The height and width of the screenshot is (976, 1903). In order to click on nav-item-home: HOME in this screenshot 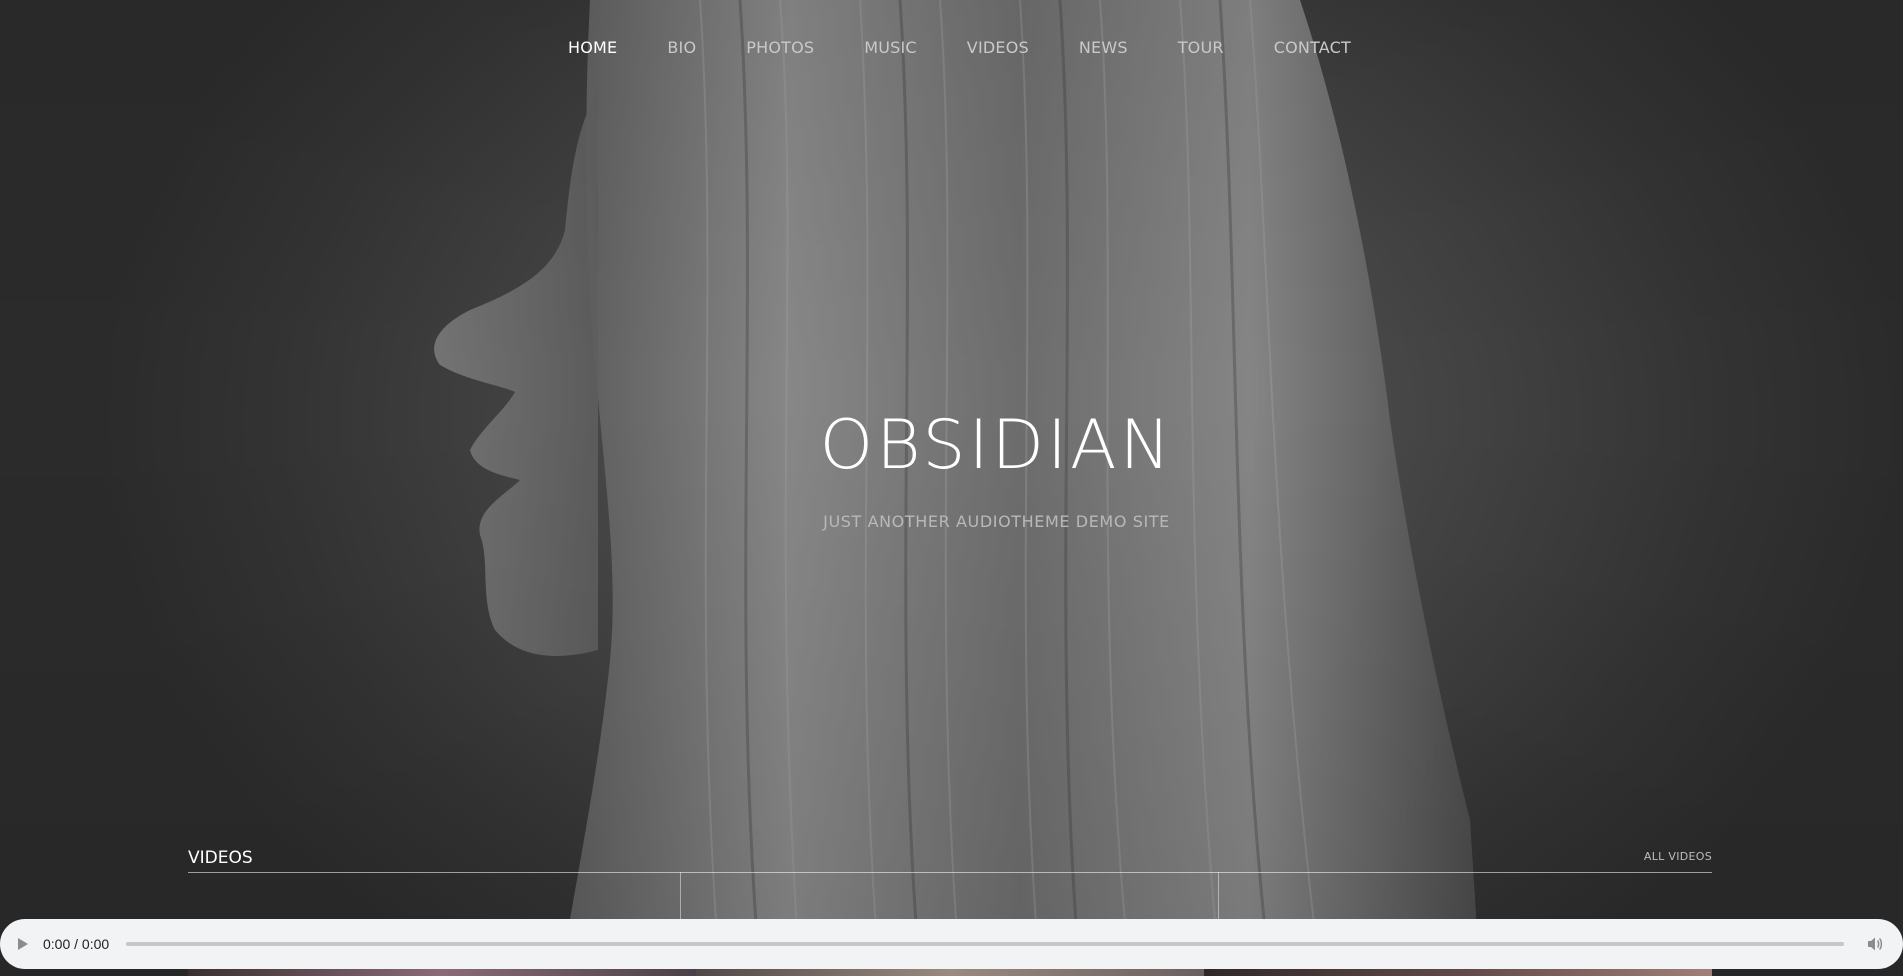, I will do `click(592, 47)`.